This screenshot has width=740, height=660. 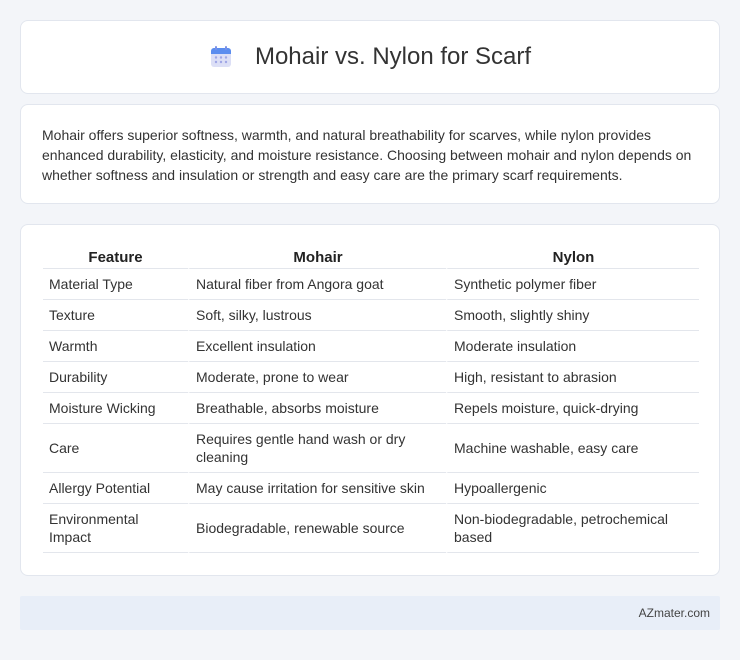 I want to click on cell-feature: Care, so click(x=115, y=448).